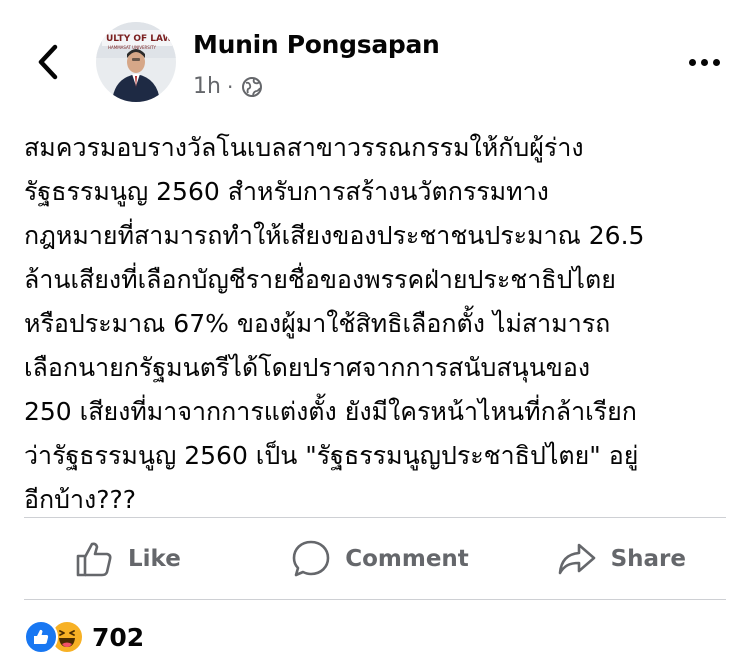  Describe the element at coordinates (604, 559) in the screenshot. I see `share-button: Share` at that location.